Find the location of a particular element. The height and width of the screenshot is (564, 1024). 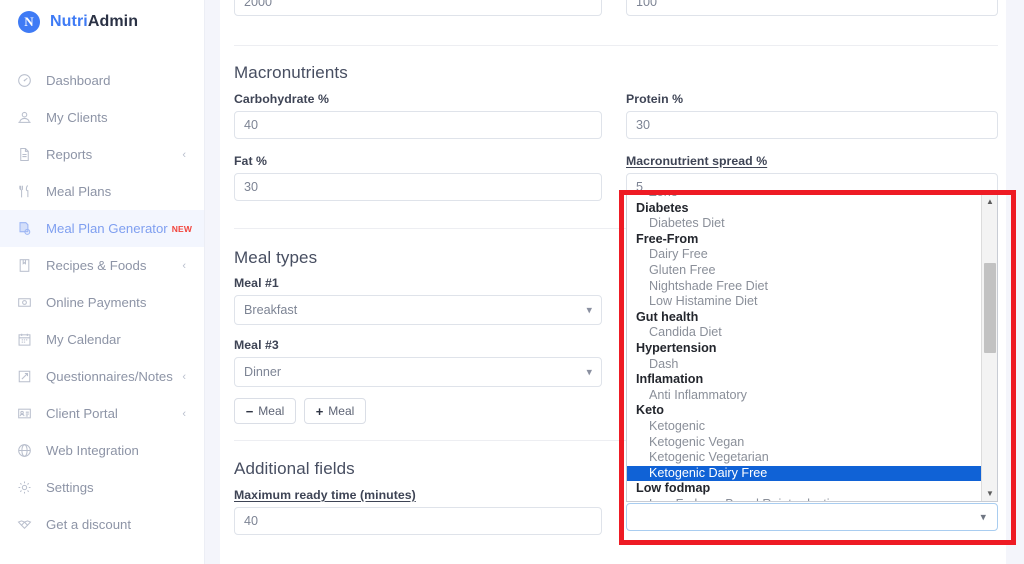

list-item: Anti Inflammatory is located at coordinates (804, 396).